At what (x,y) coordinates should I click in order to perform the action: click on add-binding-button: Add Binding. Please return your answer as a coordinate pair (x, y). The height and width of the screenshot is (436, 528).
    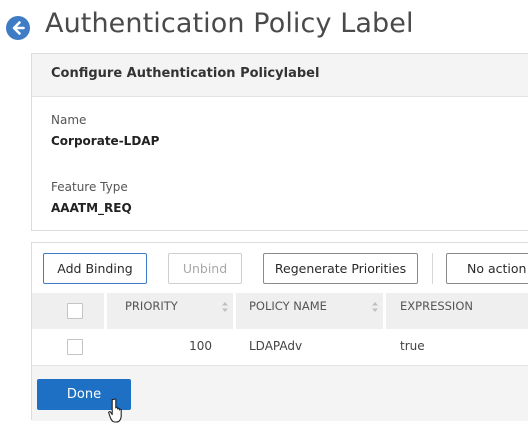
    Looking at the image, I should click on (95, 268).